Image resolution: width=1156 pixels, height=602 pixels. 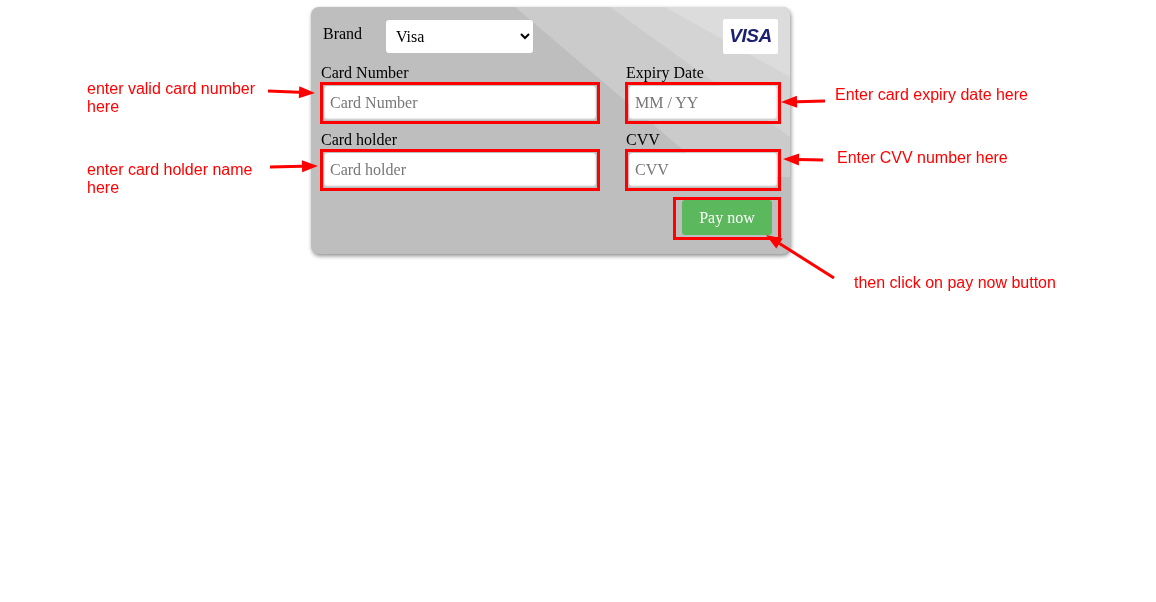 What do you see at coordinates (955, 283) in the screenshot?
I see `annotation-text: then click on pay now button` at bounding box center [955, 283].